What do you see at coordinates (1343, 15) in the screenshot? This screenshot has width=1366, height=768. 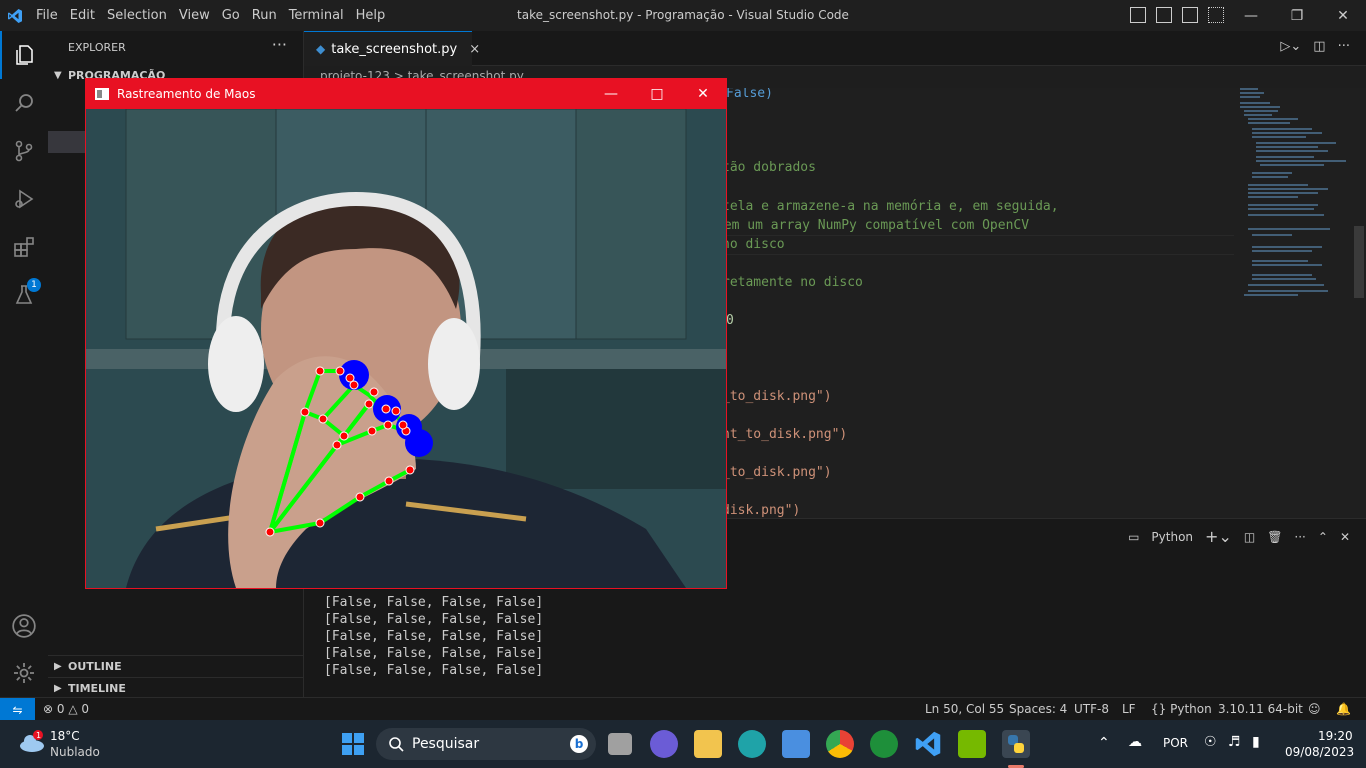 I see `close-button: ✕` at bounding box center [1343, 15].